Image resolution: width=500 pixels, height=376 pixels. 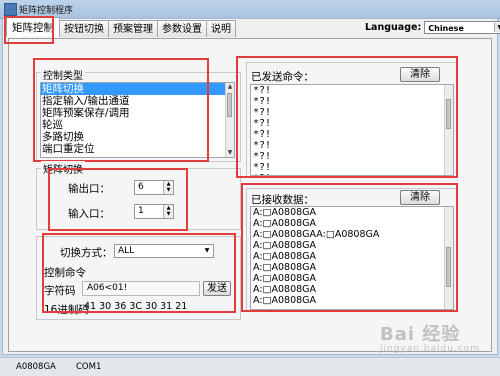 What do you see at coordinates (230, 87) in the screenshot?
I see `scroll-up-icon: ▲` at bounding box center [230, 87].